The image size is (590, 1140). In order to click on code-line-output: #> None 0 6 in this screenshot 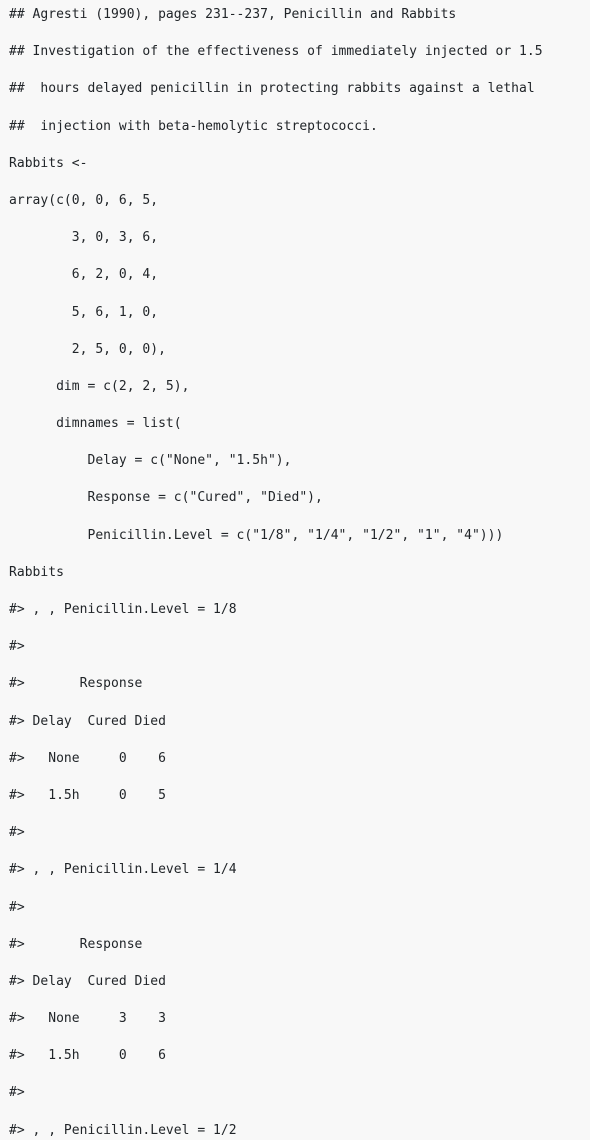, I will do `click(87, 758)`.